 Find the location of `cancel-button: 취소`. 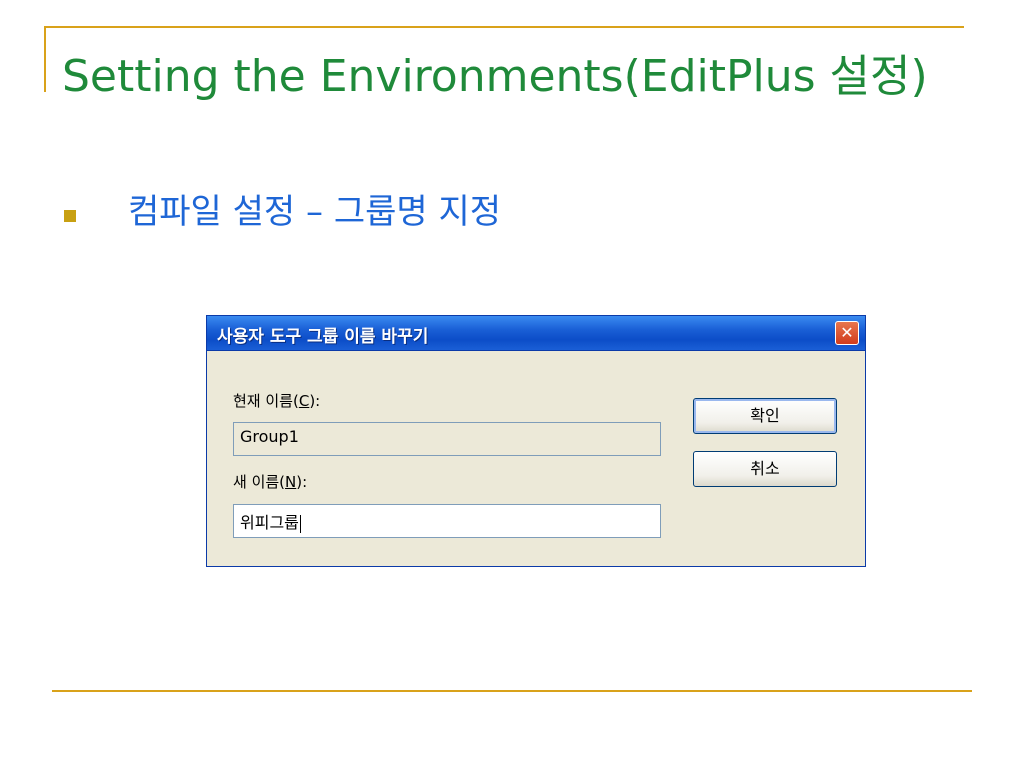

cancel-button: 취소 is located at coordinates (765, 469).